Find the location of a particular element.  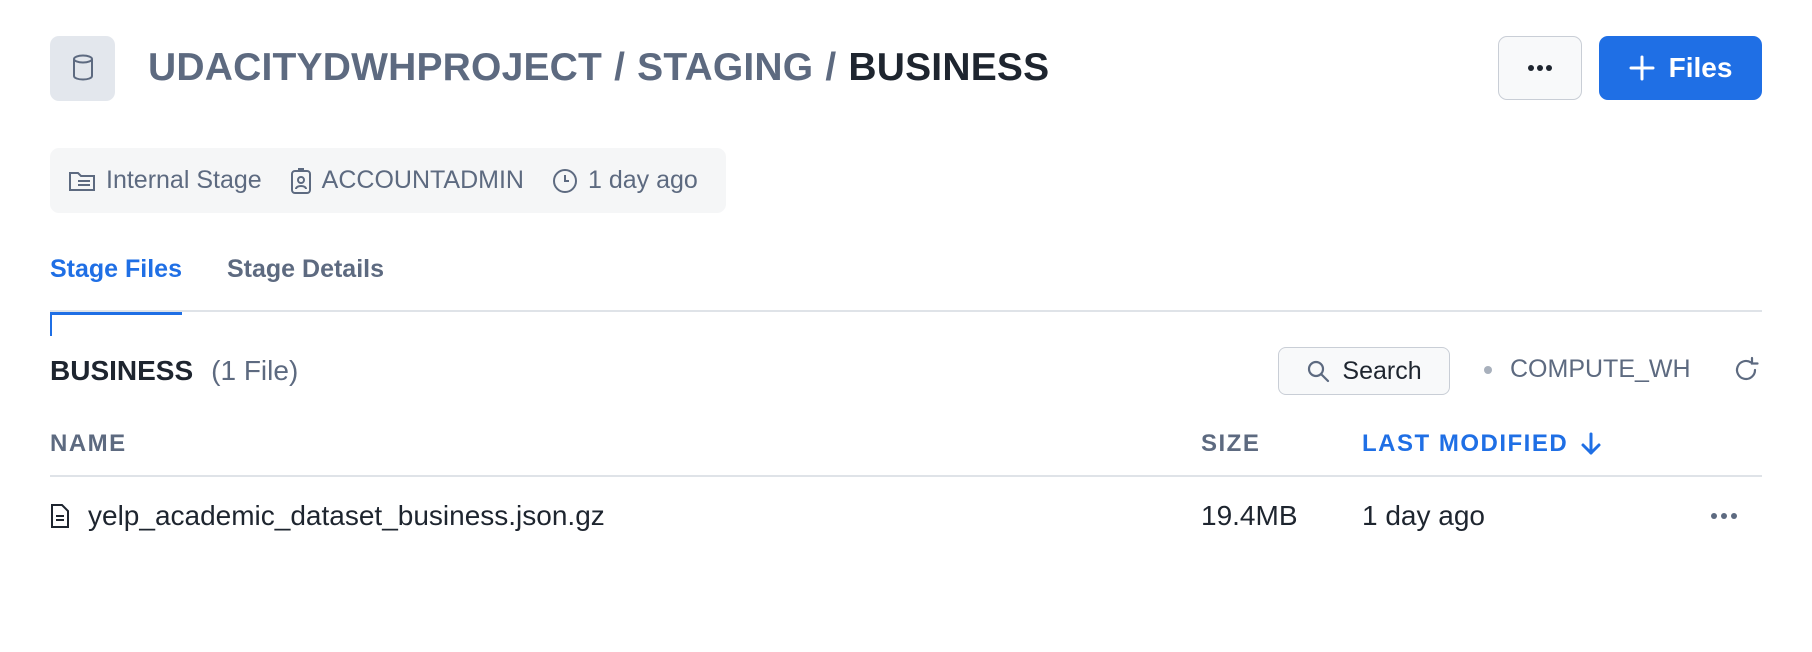

row-actions-button is located at coordinates (1724, 516).